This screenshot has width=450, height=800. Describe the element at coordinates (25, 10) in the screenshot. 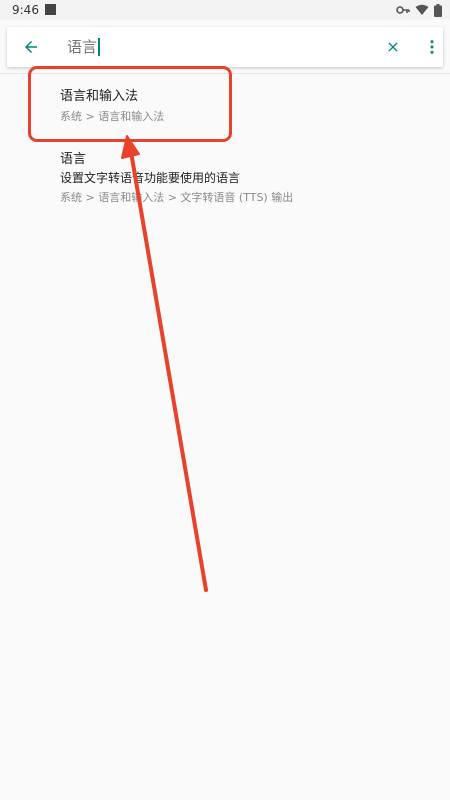

I see `status-time: 9:46` at that location.